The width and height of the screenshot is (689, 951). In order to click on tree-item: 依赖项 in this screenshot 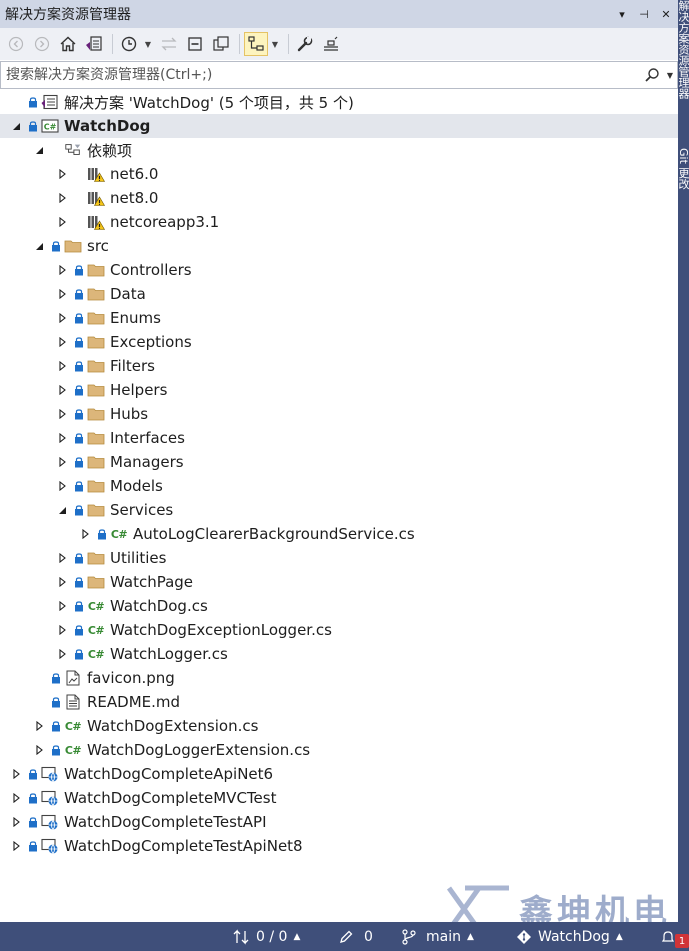, I will do `click(339, 150)`.